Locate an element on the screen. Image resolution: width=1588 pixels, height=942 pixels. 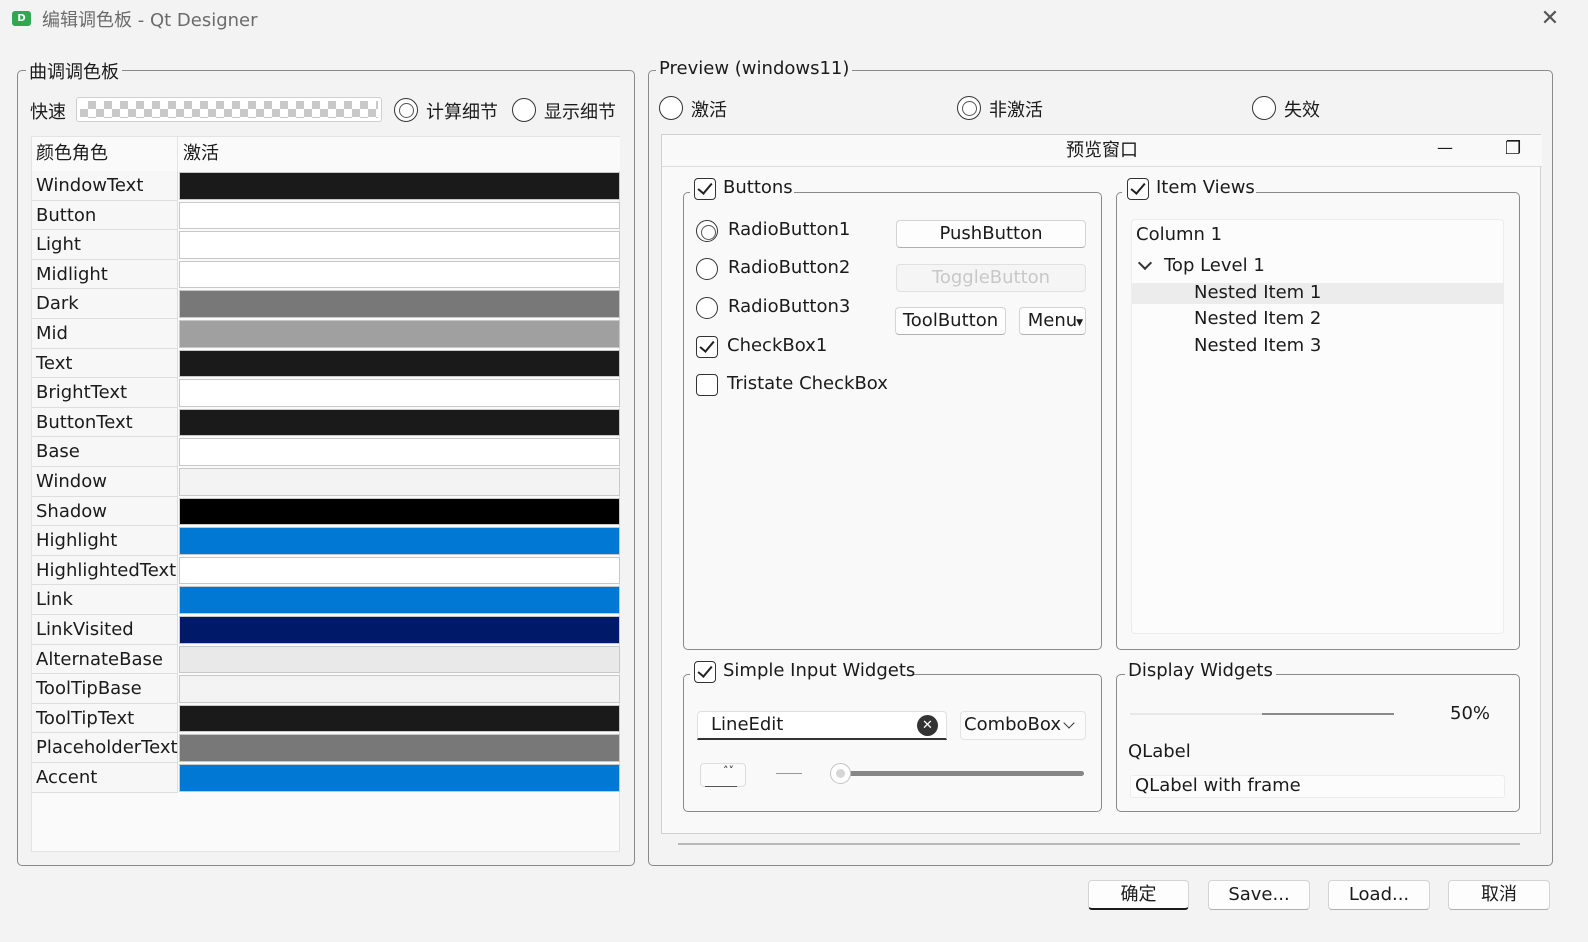
radiobutton3 is located at coordinates (707, 308).